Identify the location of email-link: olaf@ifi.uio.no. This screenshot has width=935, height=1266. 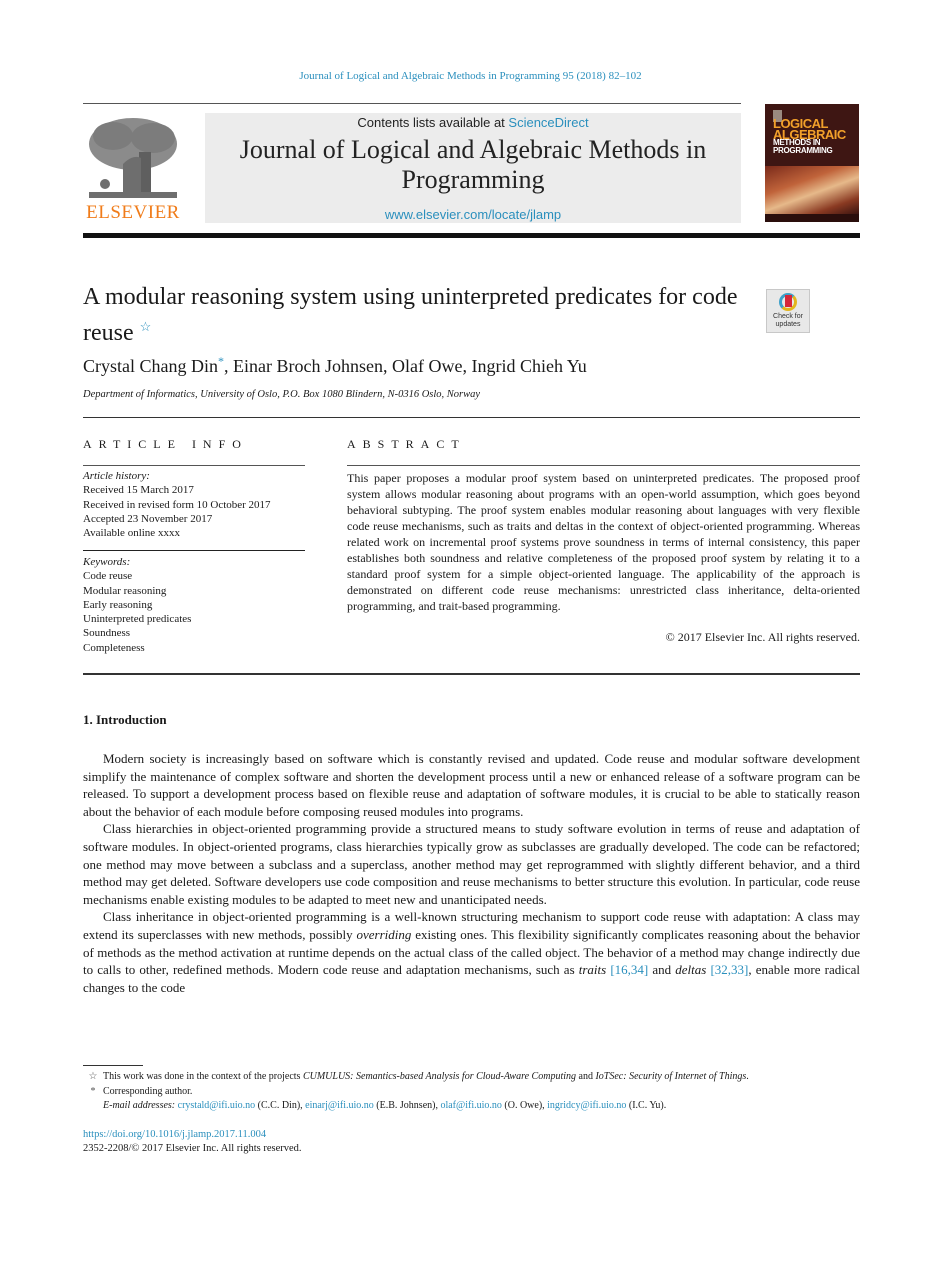
(470, 1105).